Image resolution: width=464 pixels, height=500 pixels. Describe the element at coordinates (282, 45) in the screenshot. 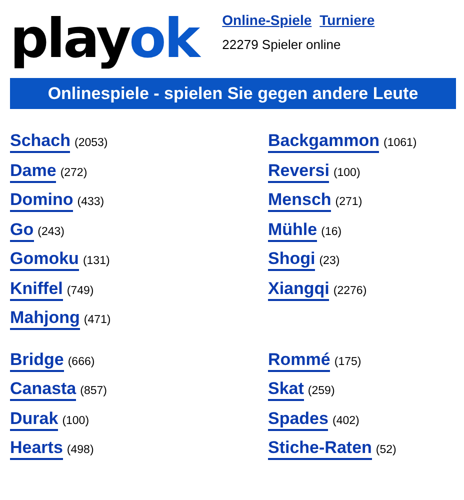

I see `online-count: 22279 Spieler online` at that location.